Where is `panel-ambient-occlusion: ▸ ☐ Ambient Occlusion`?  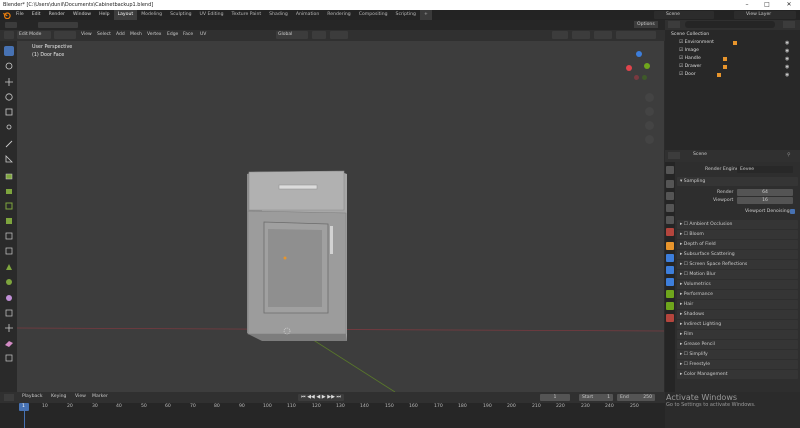 panel-ambient-occlusion: ▸ ☐ Ambient Occlusion is located at coordinates (737, 224).